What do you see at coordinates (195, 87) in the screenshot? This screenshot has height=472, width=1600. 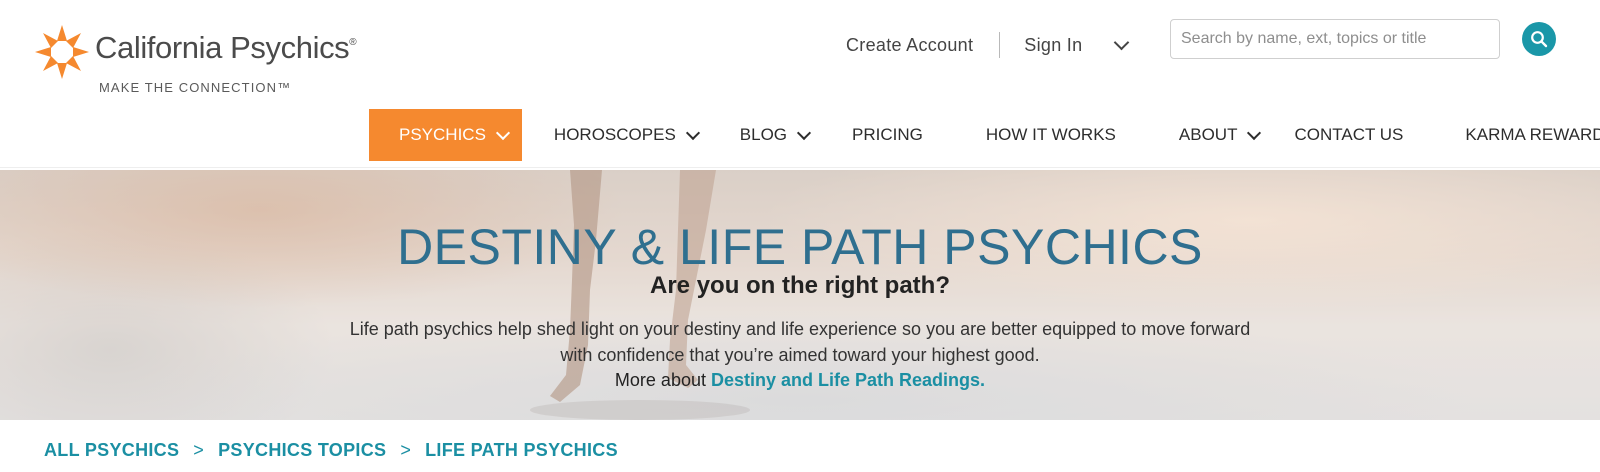 I see `brand-tagline: MAKE THE CONNECTION™` at bounding box center [195, 87].